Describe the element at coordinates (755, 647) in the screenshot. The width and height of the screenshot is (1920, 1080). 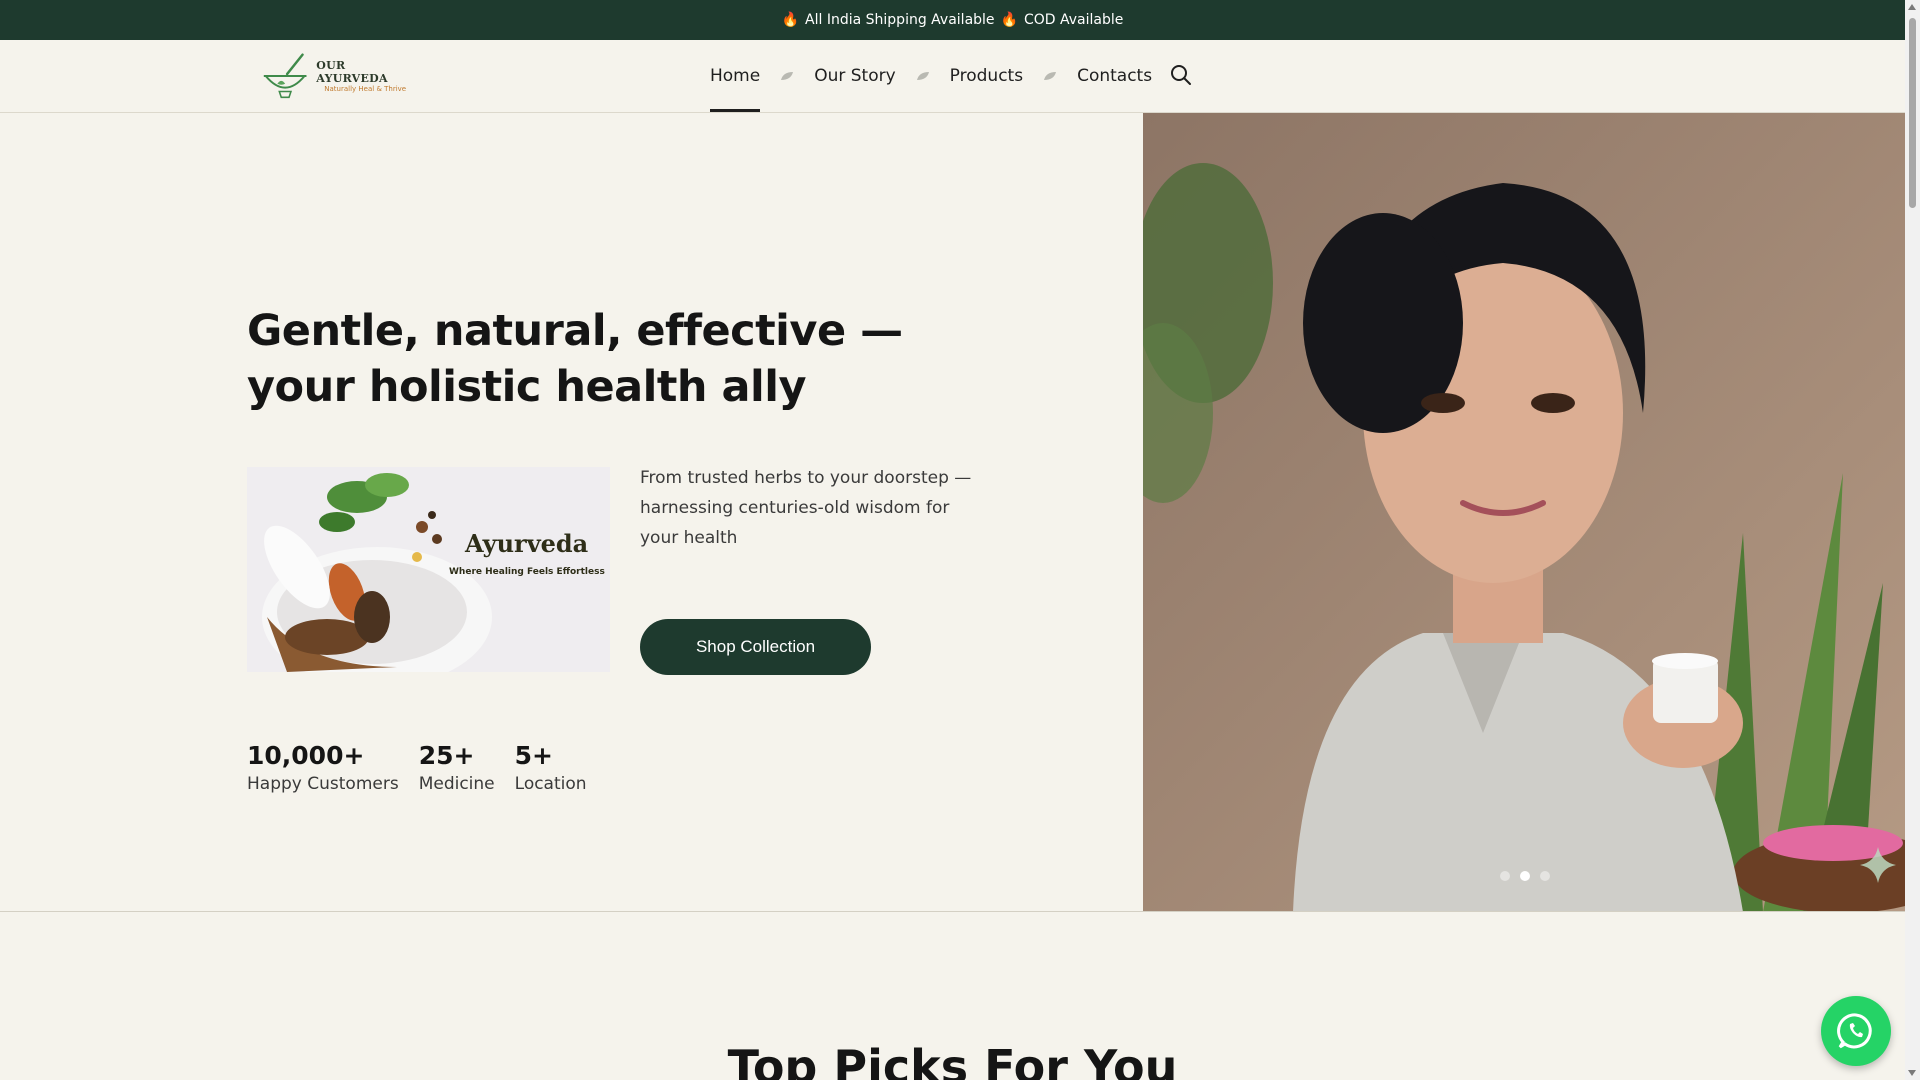
I see `shop-collection-button: Shop Collection` at that location.